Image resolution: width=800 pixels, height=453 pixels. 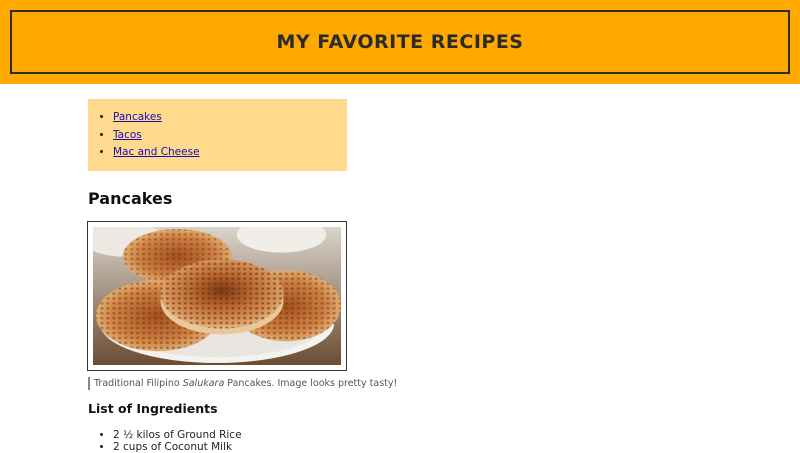 I want to click on link-pancakes: Pancakes, so click(x=137, y=117).